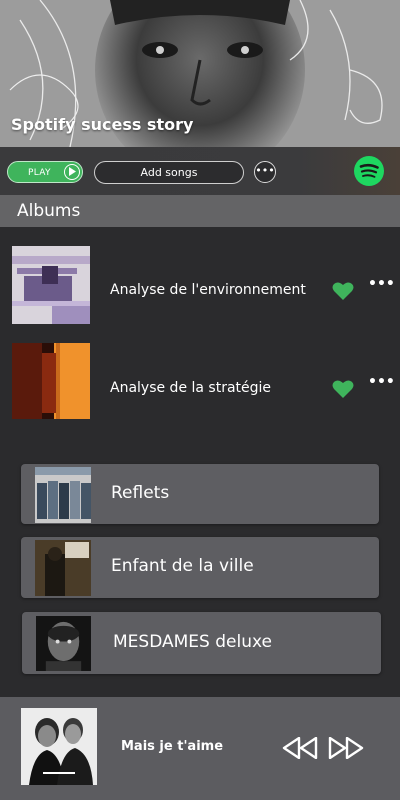 The width and height of the screenshot is (400, 800). What do you see at coordinates (265, 172) in the screenshot?
I see `more-options-button: •••` at bounding box center [265, 172].